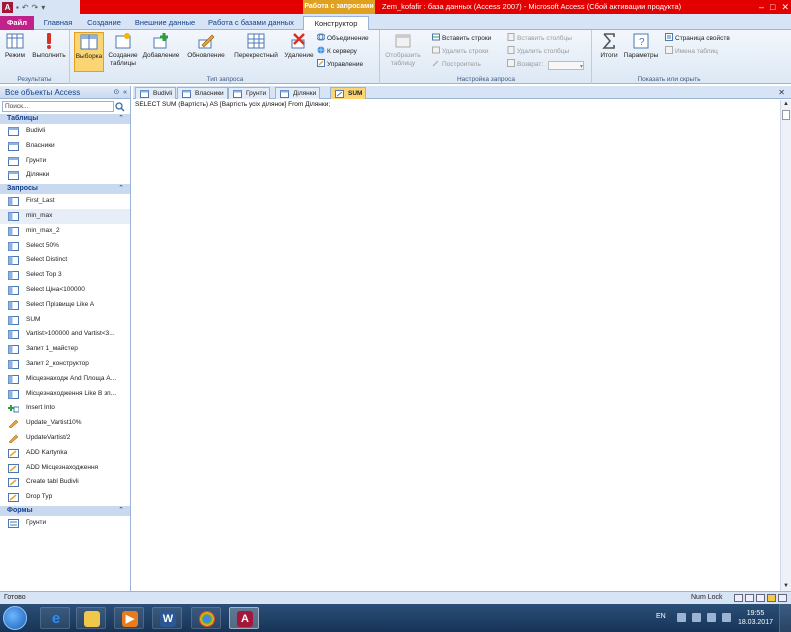 This screenshot has height=632, width=791. I want to click on vertical-scrollbar: ▲ ▼, so click(785, 345).